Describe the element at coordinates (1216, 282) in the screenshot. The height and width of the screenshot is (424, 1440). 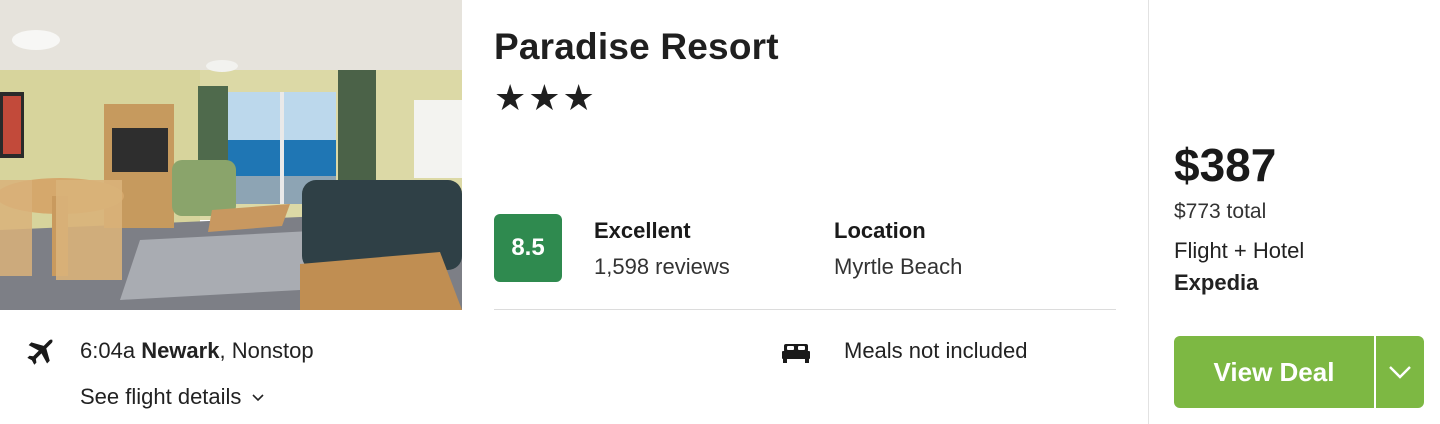
I see `deal-provider: Expedia` at that location.